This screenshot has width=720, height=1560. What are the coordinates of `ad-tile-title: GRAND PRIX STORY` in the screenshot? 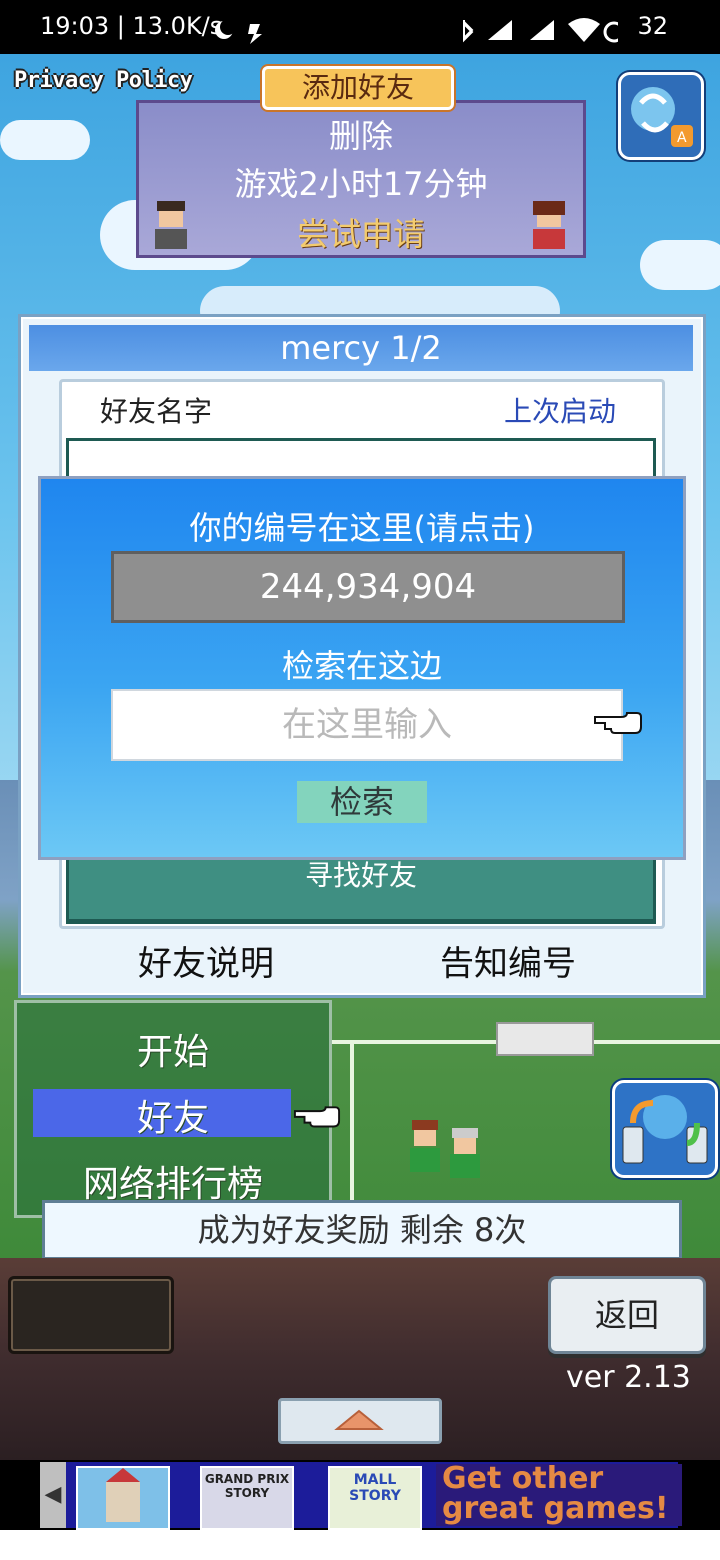 It's located at (247, 1486).